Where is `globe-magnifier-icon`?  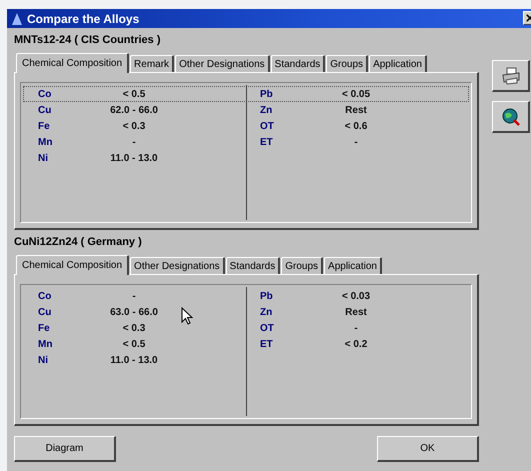 globe-magnifier-icon is located at coordinates (510, 116).